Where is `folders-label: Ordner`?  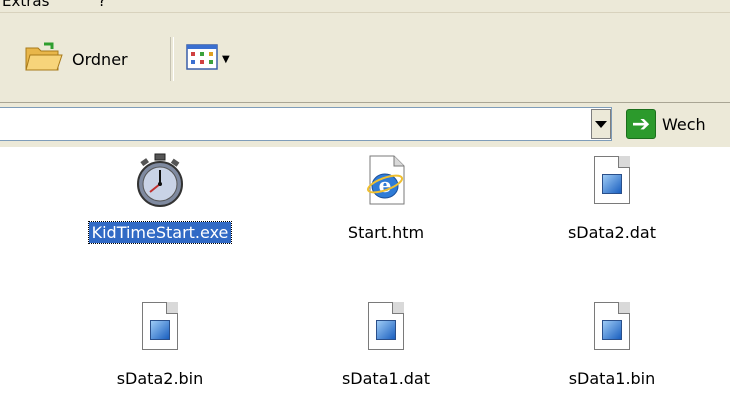
folders-label: Ordner is located at coordinates (100, 59).